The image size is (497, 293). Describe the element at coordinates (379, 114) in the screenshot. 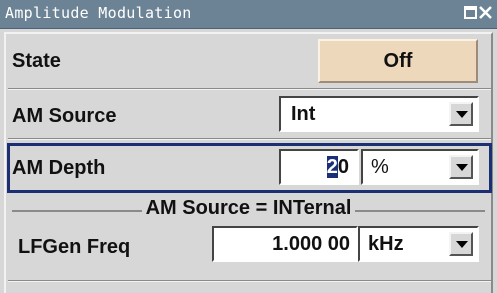

I see `am-source-select: Int` at that location.